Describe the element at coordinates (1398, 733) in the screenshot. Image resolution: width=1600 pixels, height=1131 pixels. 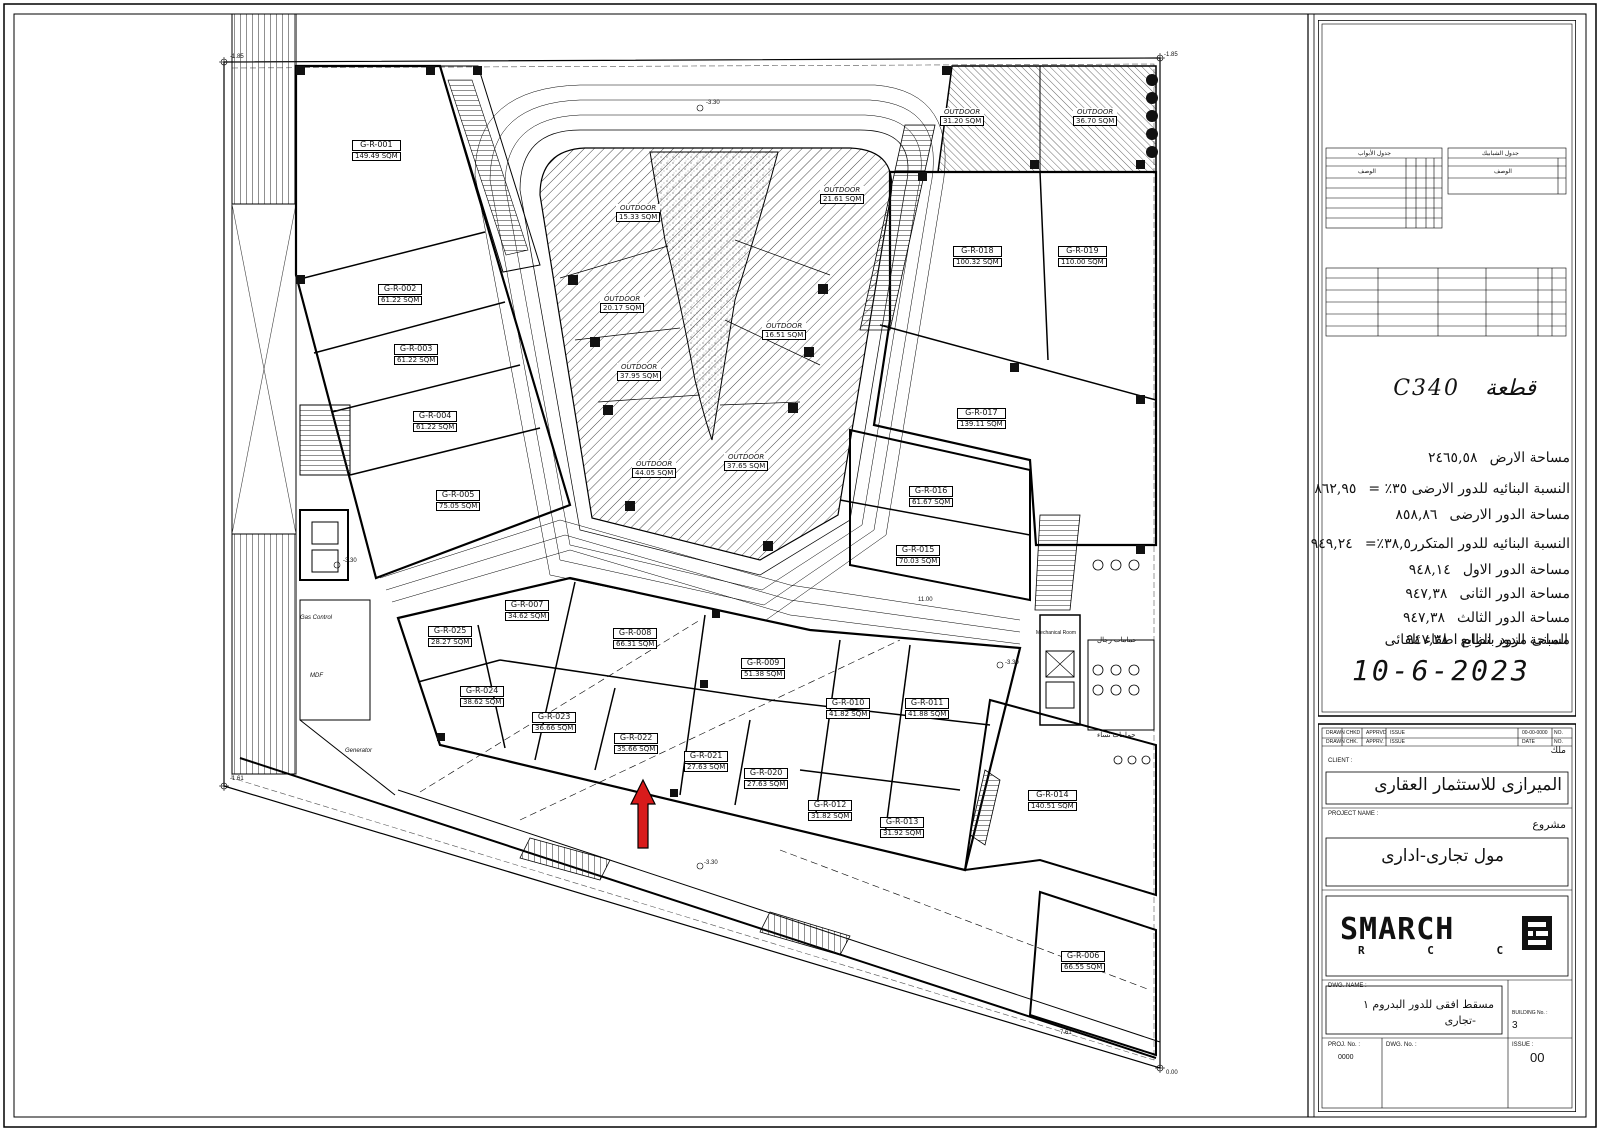
I see `revision-cell: ISSUE` at that location.